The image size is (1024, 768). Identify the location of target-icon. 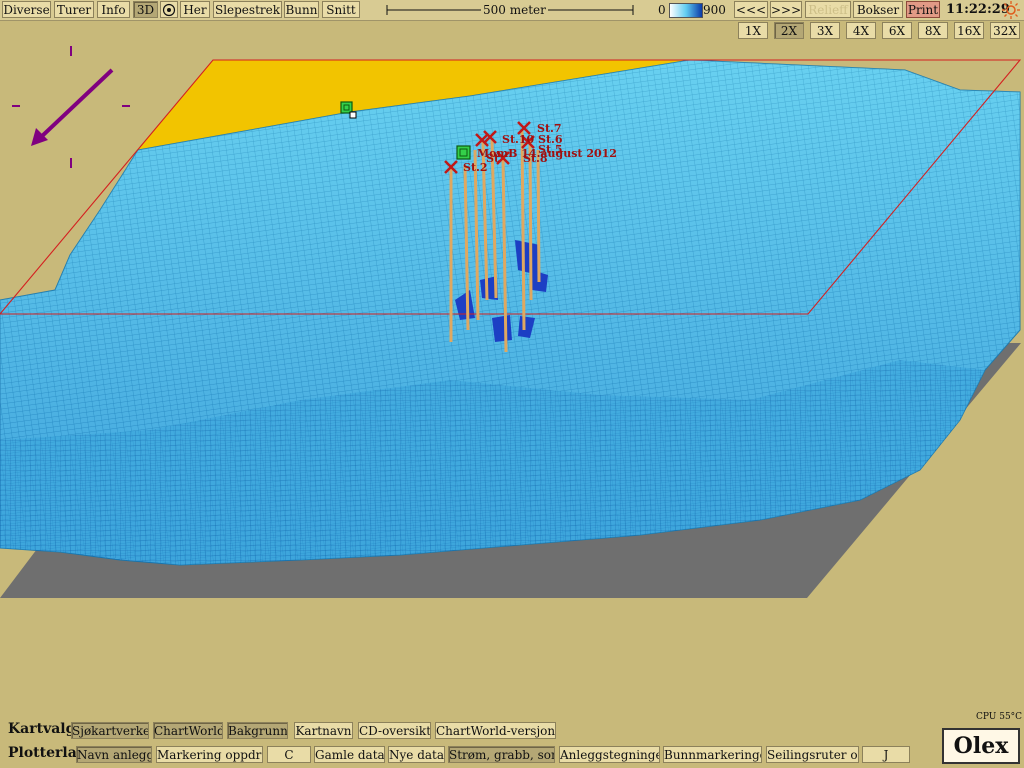
(169, 10).